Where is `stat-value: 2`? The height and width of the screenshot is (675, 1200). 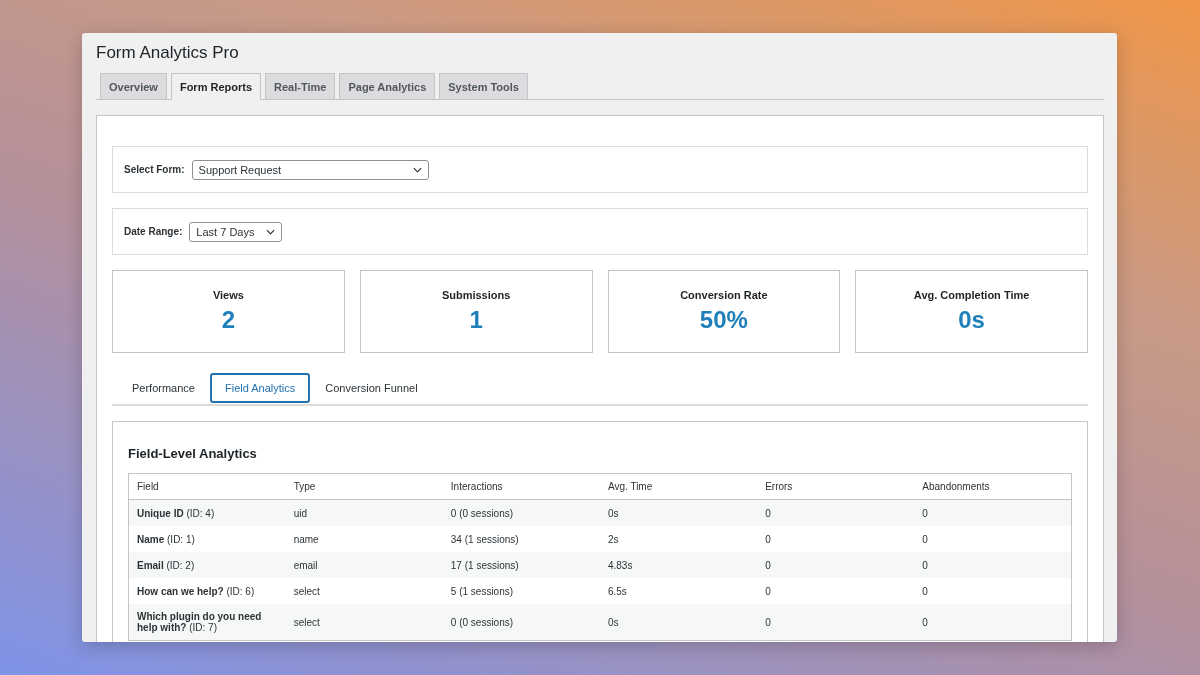 stat-value: 2 is located at coordinates (228, 320).